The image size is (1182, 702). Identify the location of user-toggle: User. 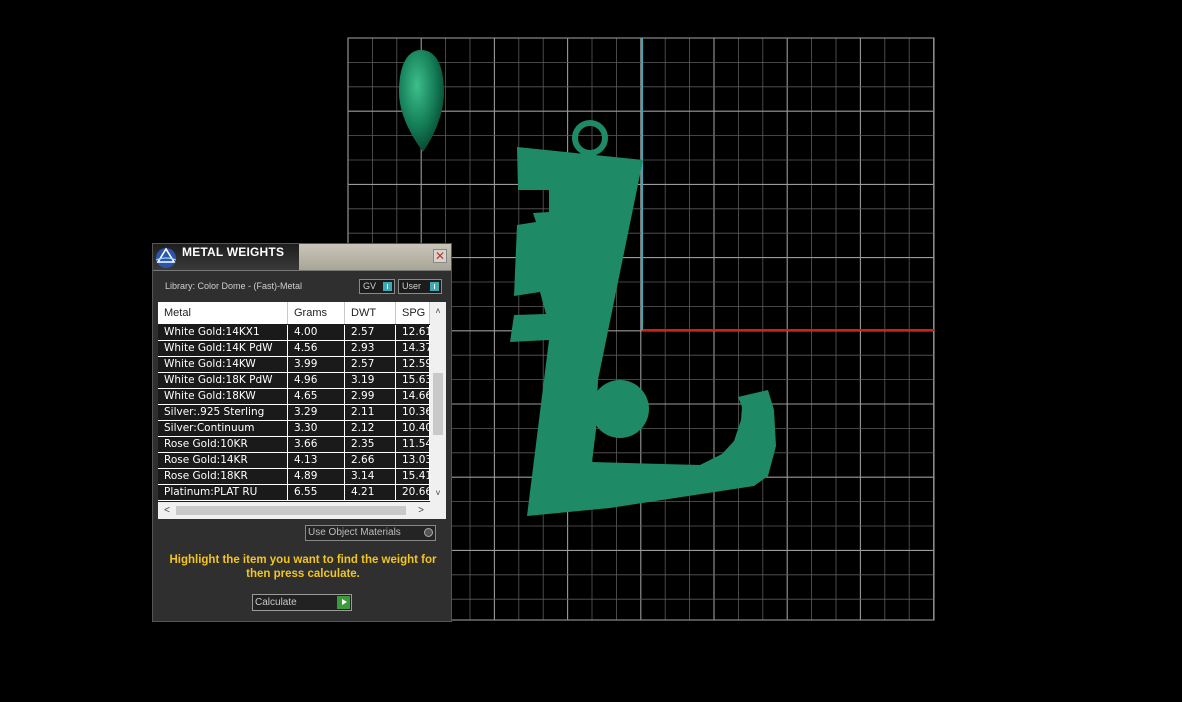
(420, 286).